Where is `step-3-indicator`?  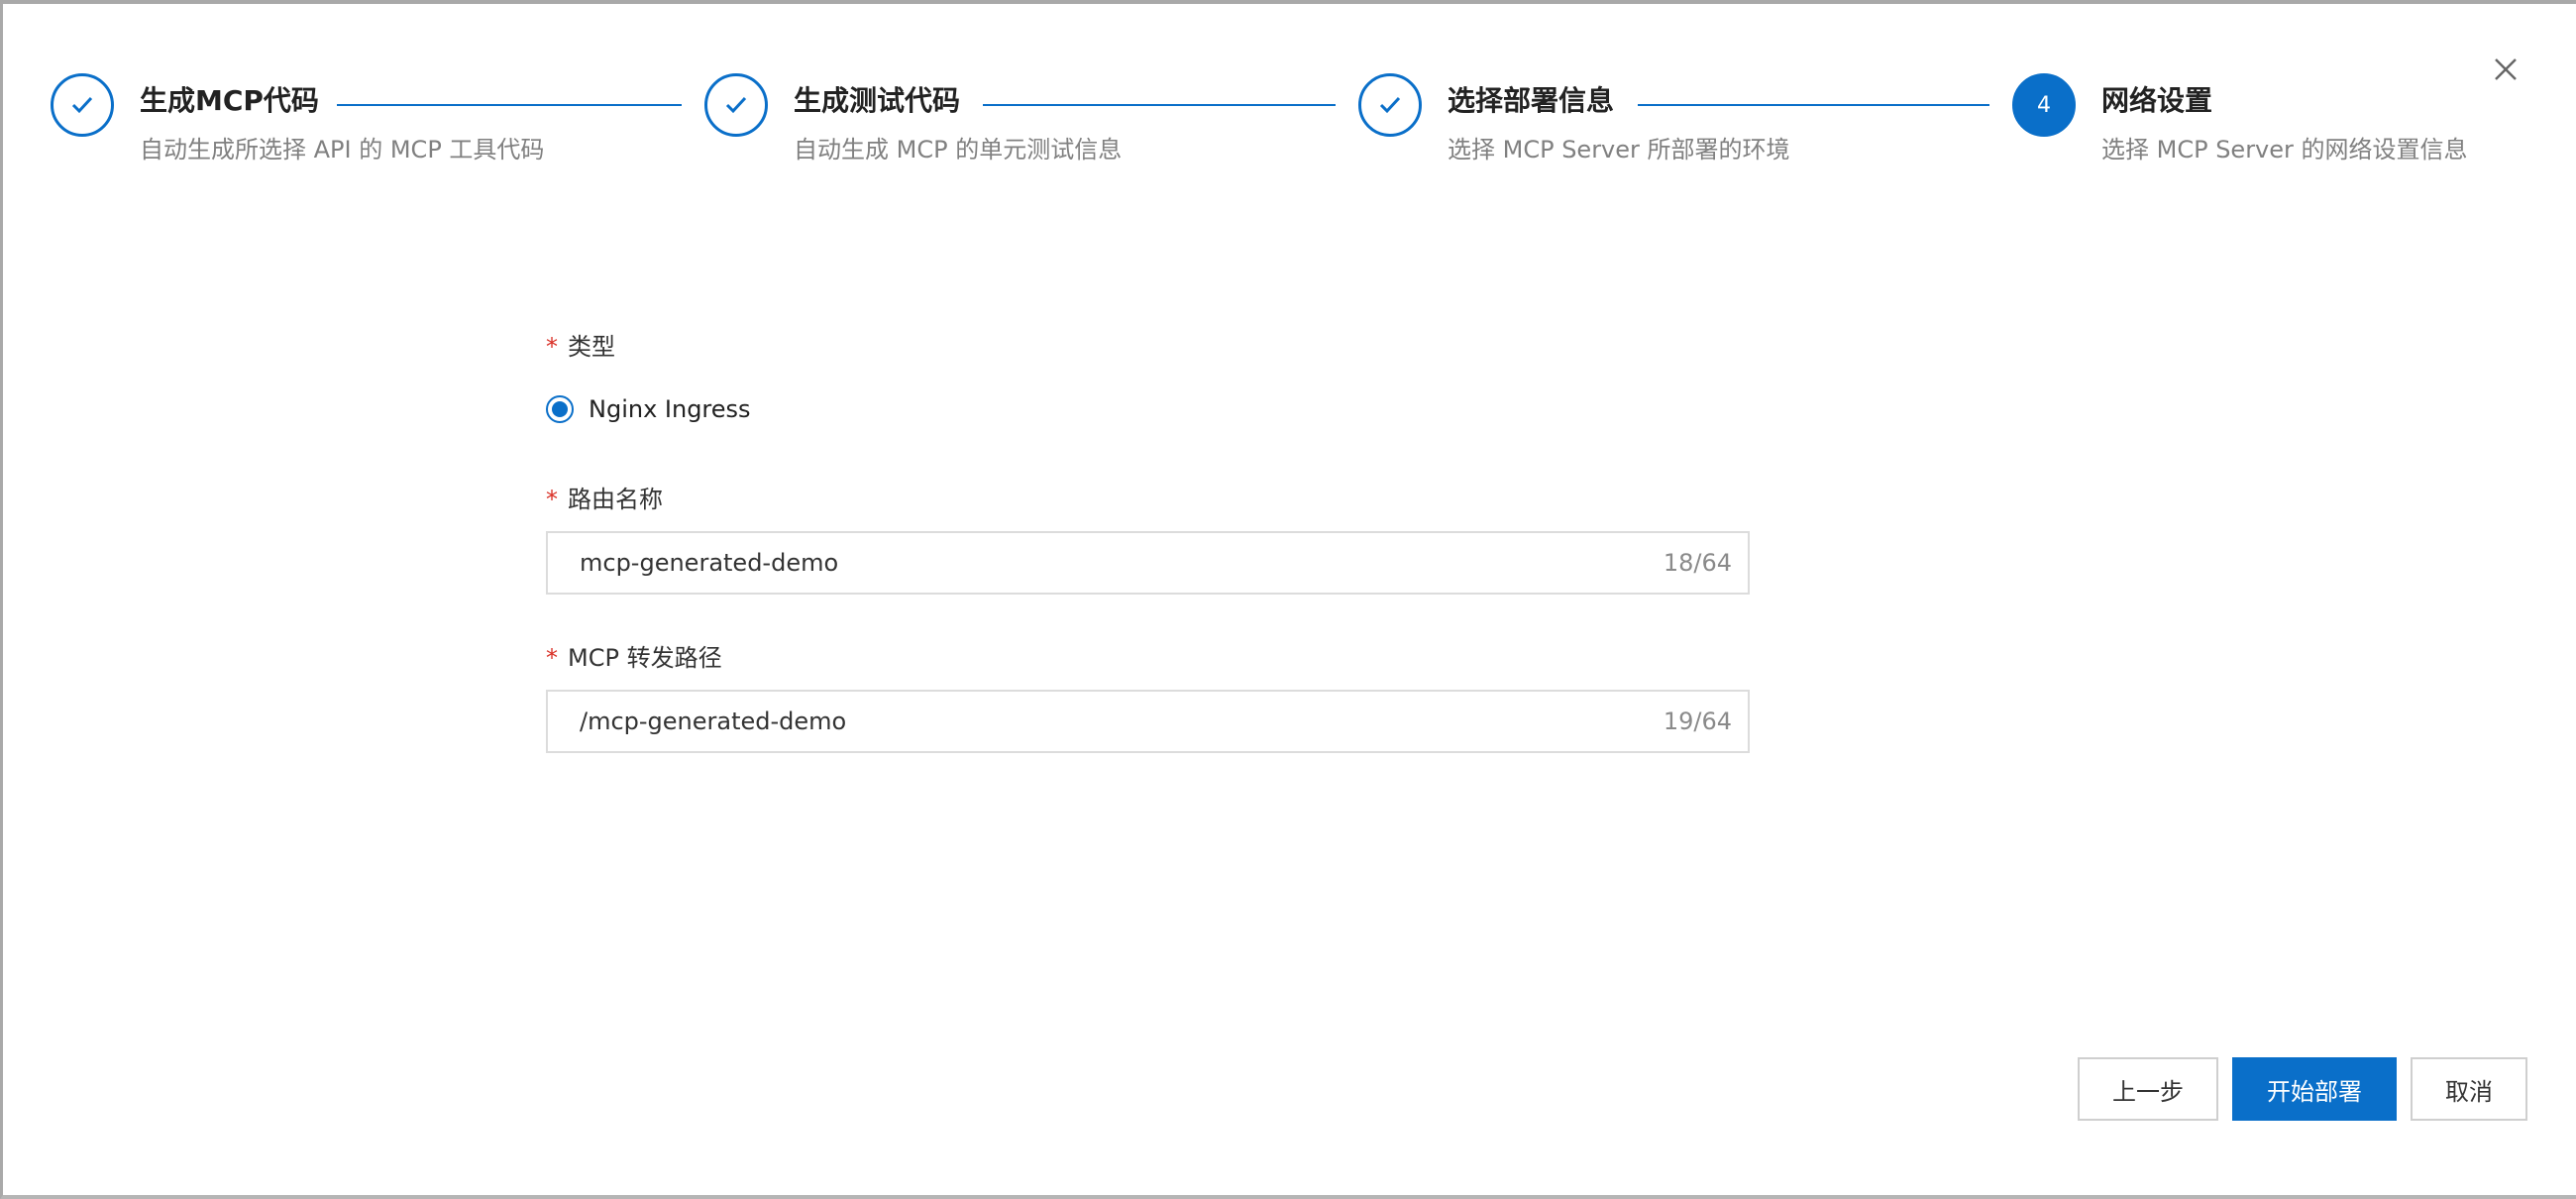 step-3-indicator is located at coordinates (1390, 105).